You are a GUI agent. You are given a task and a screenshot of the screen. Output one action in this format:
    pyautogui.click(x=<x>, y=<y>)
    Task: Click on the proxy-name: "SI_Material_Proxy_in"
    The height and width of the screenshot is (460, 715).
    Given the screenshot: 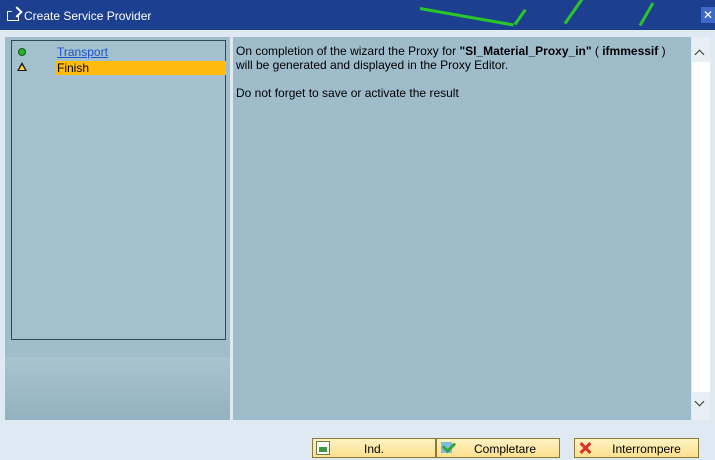 What is the action you would take?
    pyautogui.click(x=525, y=51)
    